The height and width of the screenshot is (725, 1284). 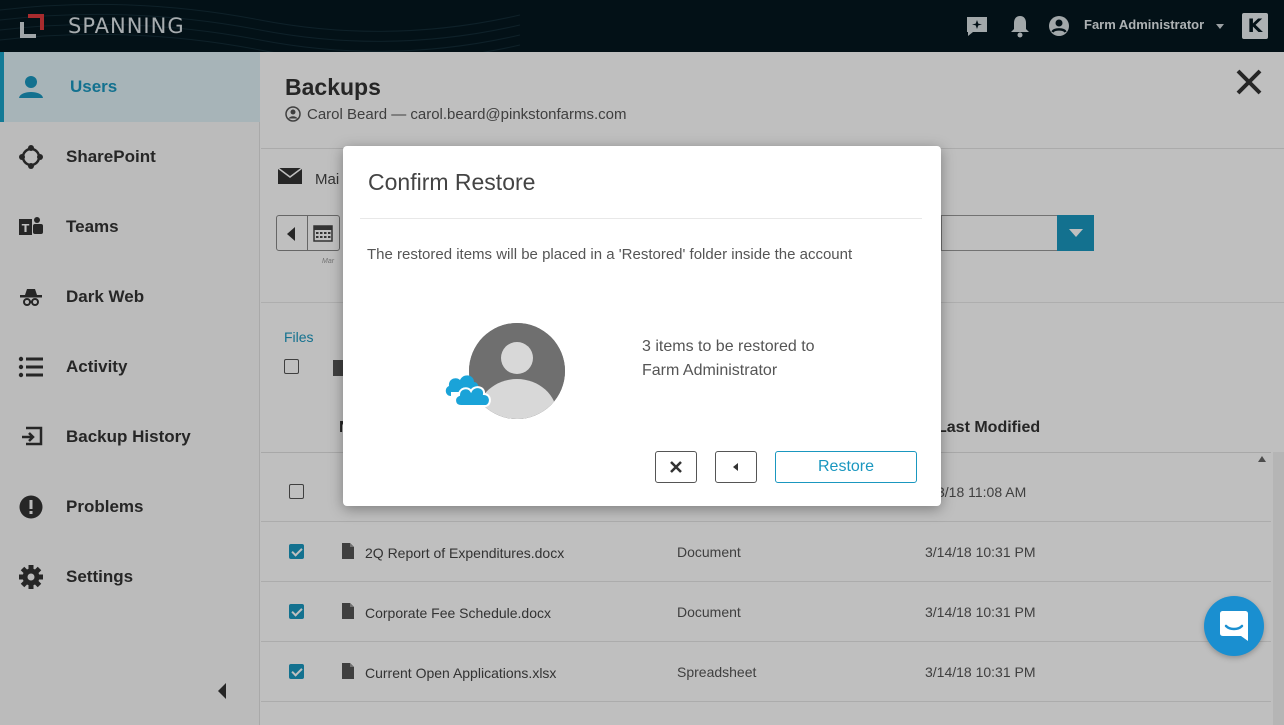 I want to click on back-button, so click(x=736, y=467).